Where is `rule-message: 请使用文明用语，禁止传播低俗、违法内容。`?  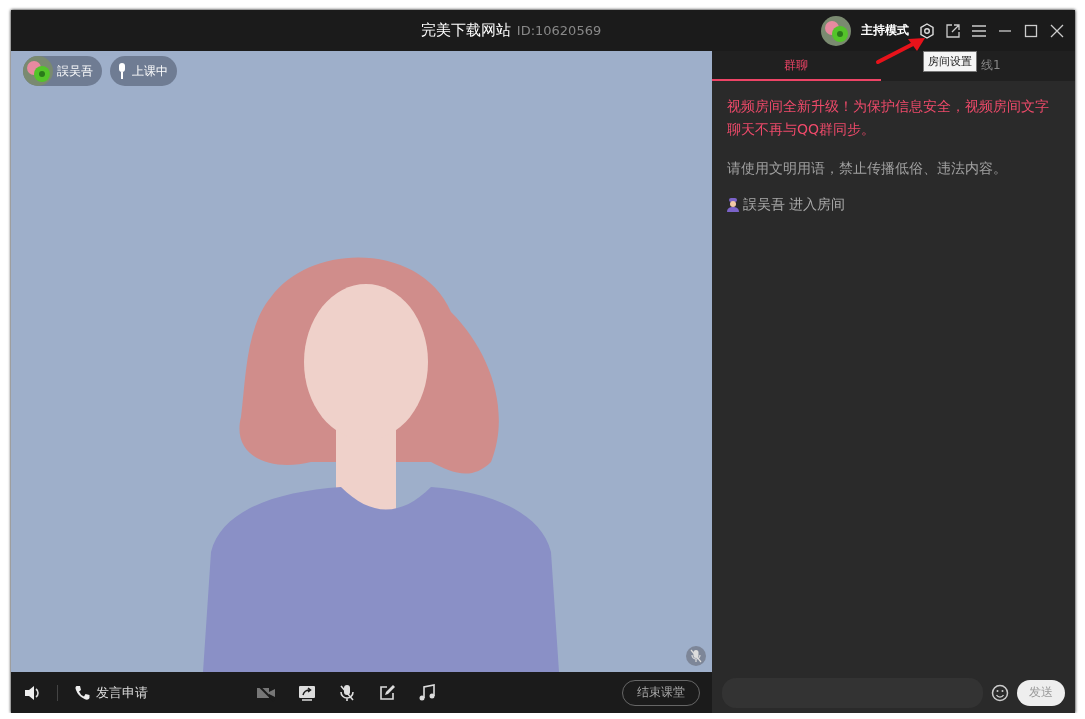 rule-message: 请使用文明用语，禁止传播低俗、违法内容。 is located at coordinates (867, 168).